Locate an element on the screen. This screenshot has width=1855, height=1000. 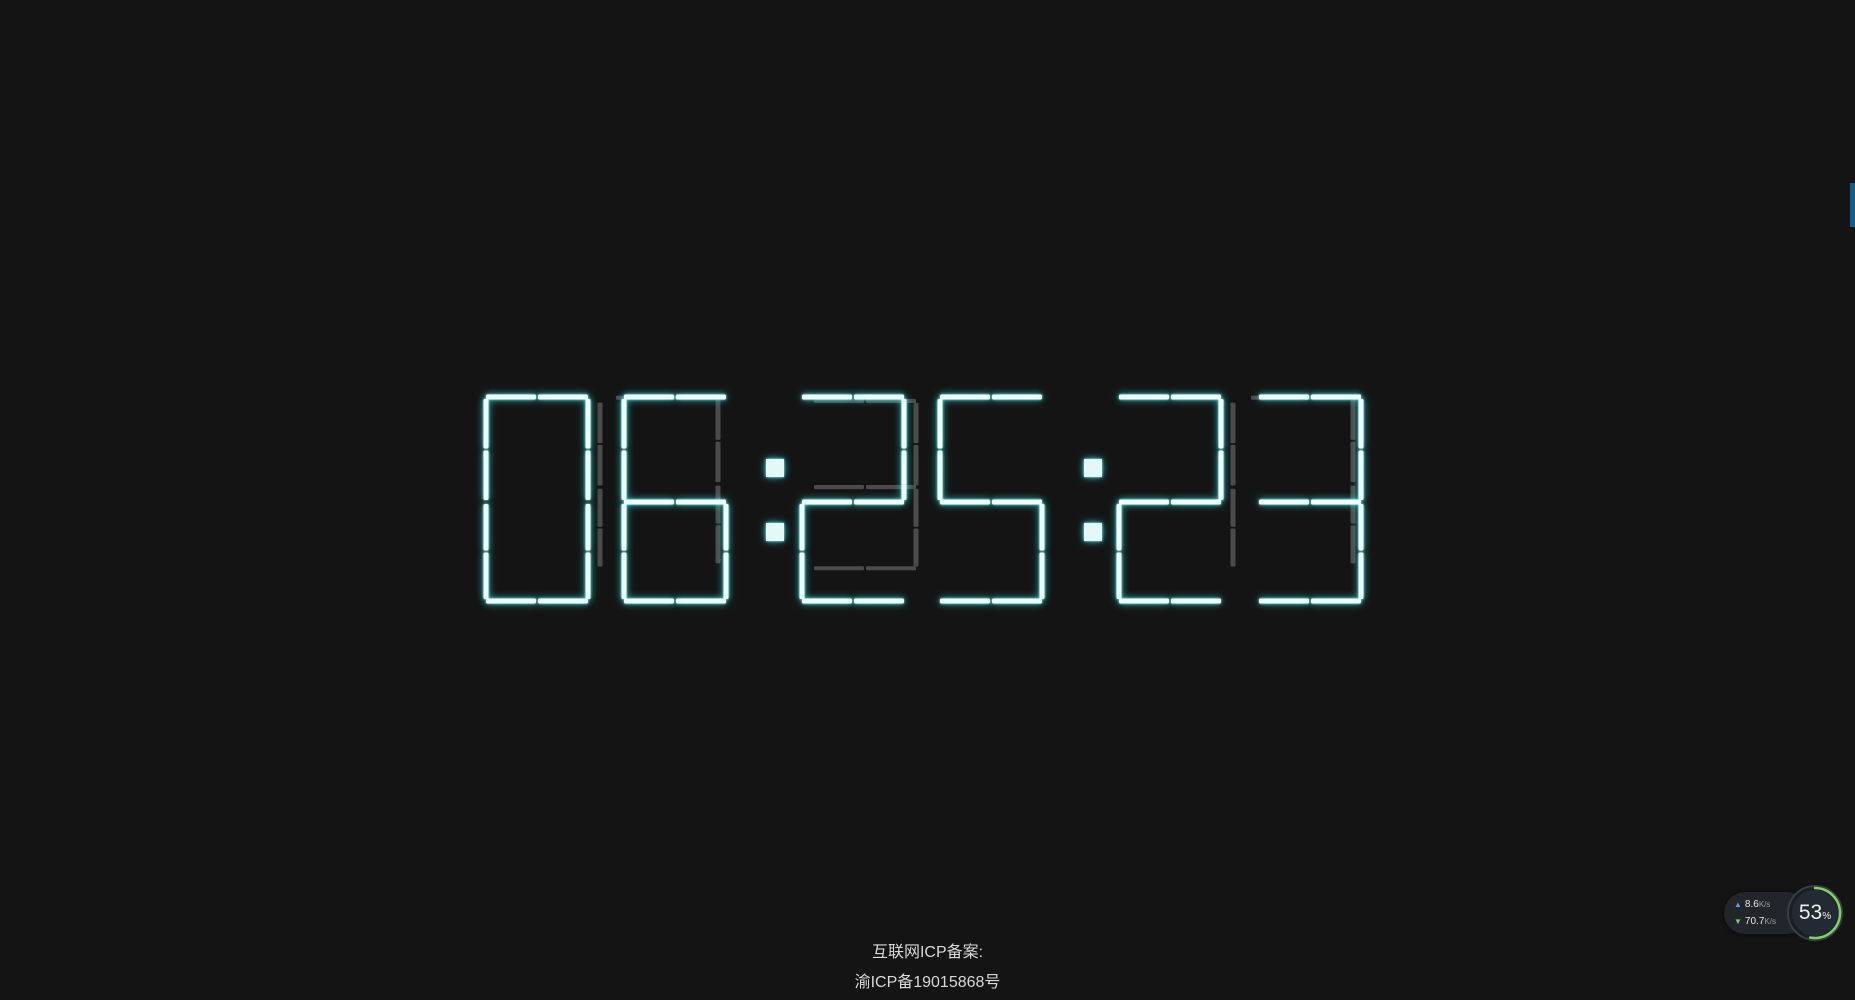
download-speed: ▼ 70.7K/s is located at coordinates (1755, 921).